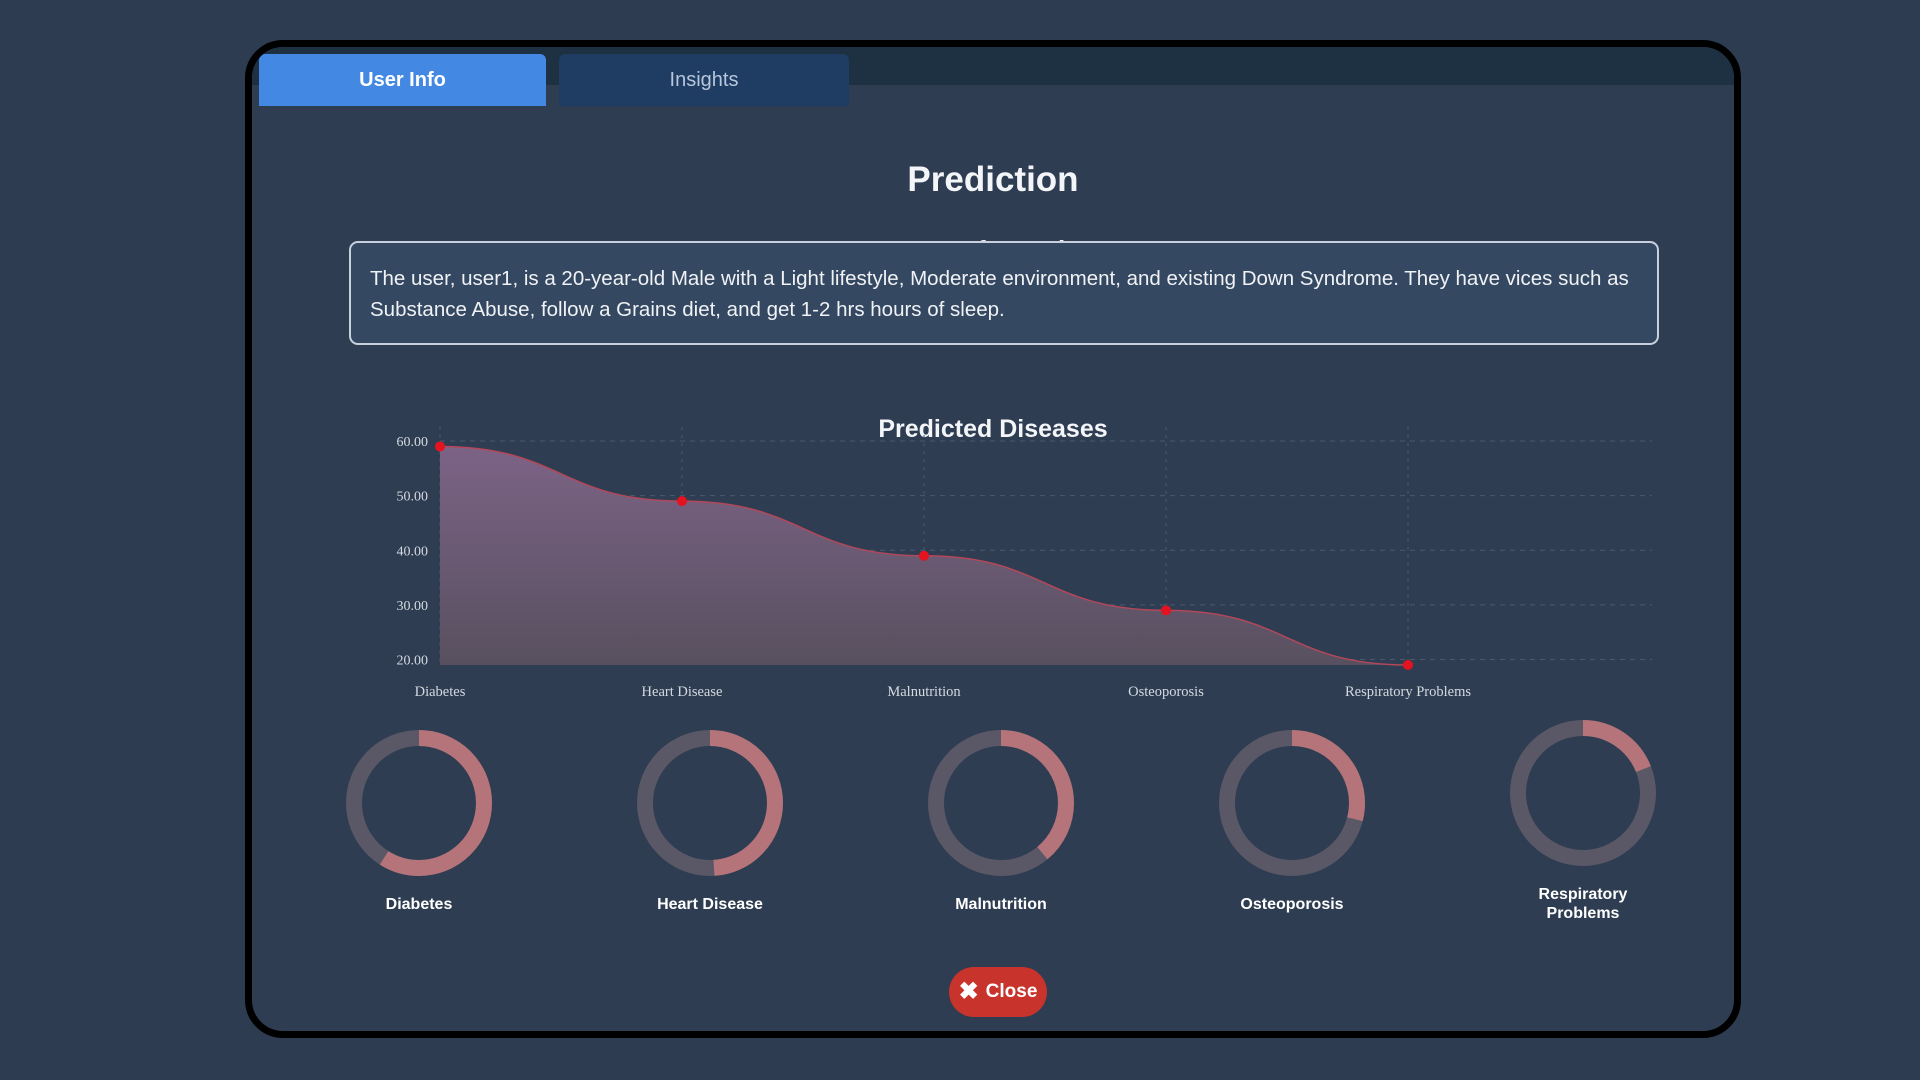  I want to click on close-button-label: Close, so click(1011, 991).